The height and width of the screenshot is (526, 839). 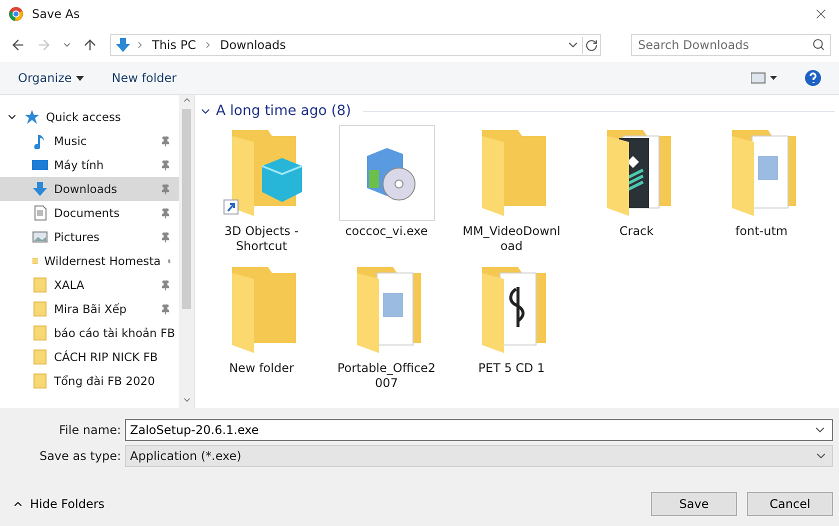 What do you see at coordinates (89, 357) in the screenshot?
I see `sidebar-item: CÁCH RIP NICK FB` at bounding box center [89, 357].